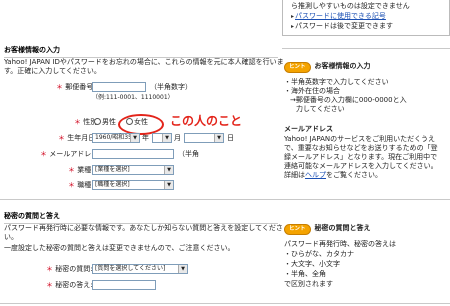  Describe the element at coordinates (315, 175) in the screenshot. I see `help-link: ヘルプ` at that location.